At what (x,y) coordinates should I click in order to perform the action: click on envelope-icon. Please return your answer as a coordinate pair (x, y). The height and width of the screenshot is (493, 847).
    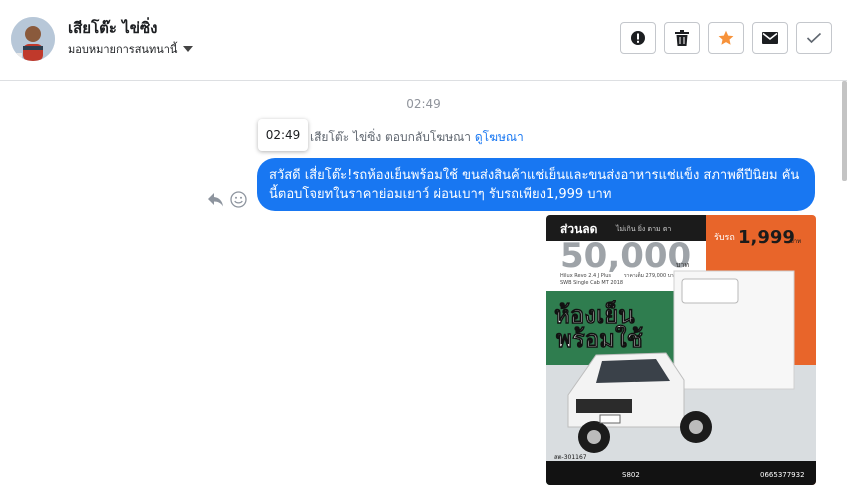
    Looking at the image, I should click on (770, 38).